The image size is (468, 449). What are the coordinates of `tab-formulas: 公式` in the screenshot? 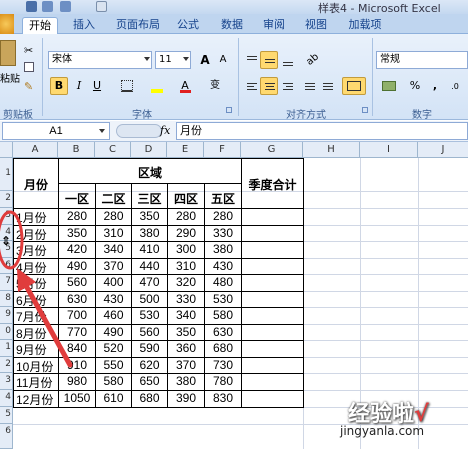 It's located at (188, 25).